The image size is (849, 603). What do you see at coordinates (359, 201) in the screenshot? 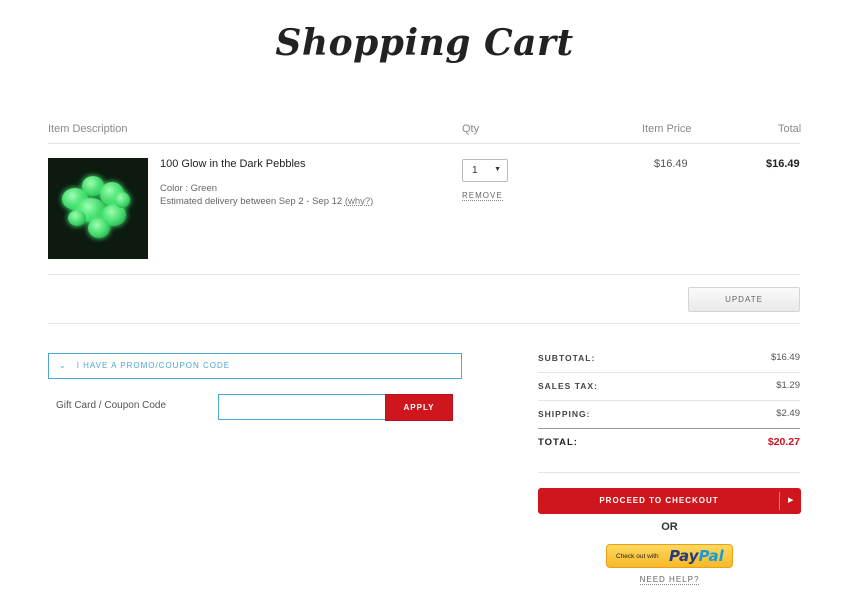
I see `why-link: (why?)` at bounding box center [359, 201].